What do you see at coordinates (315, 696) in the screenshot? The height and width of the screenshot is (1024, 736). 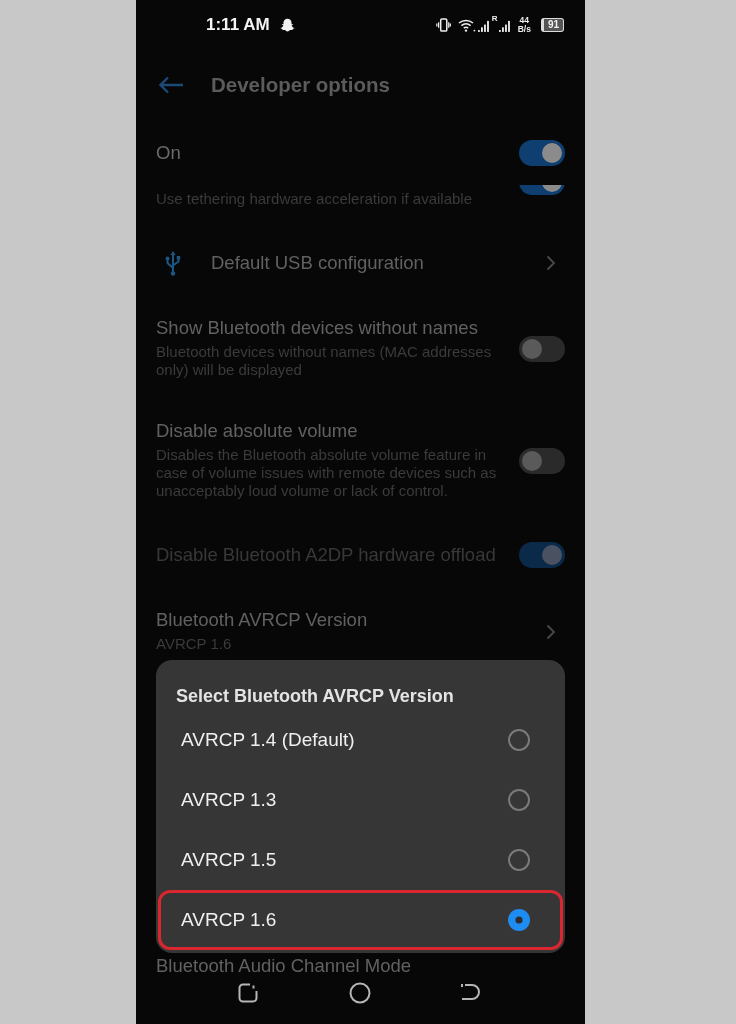 I see `dialog-title: Select Bluetooth AVRCP Version` at bounding box center [315, 696].